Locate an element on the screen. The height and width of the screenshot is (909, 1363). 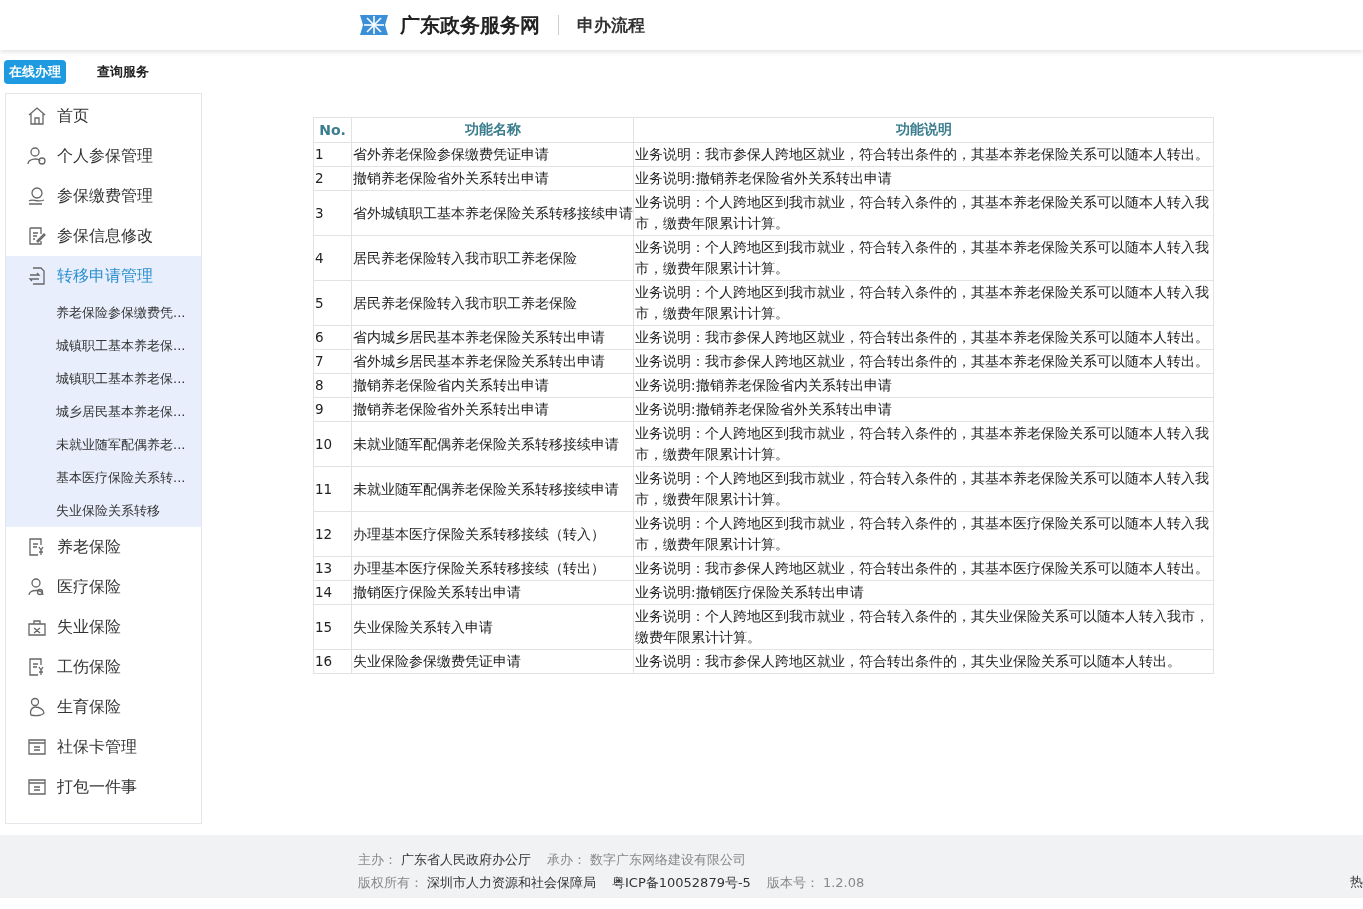
table-cell: 15 is located at coordinates (332, 627).